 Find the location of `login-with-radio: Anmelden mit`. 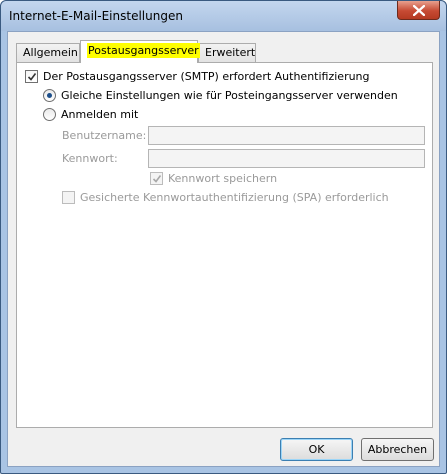

login-with-radio: Anmelden mit is located at coordinates (90, 114).